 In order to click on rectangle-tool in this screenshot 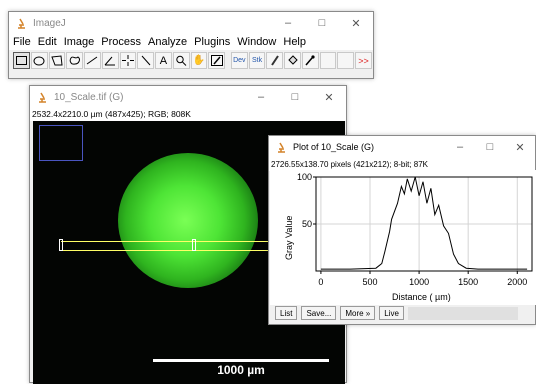, I will do `click(21, 60)`.